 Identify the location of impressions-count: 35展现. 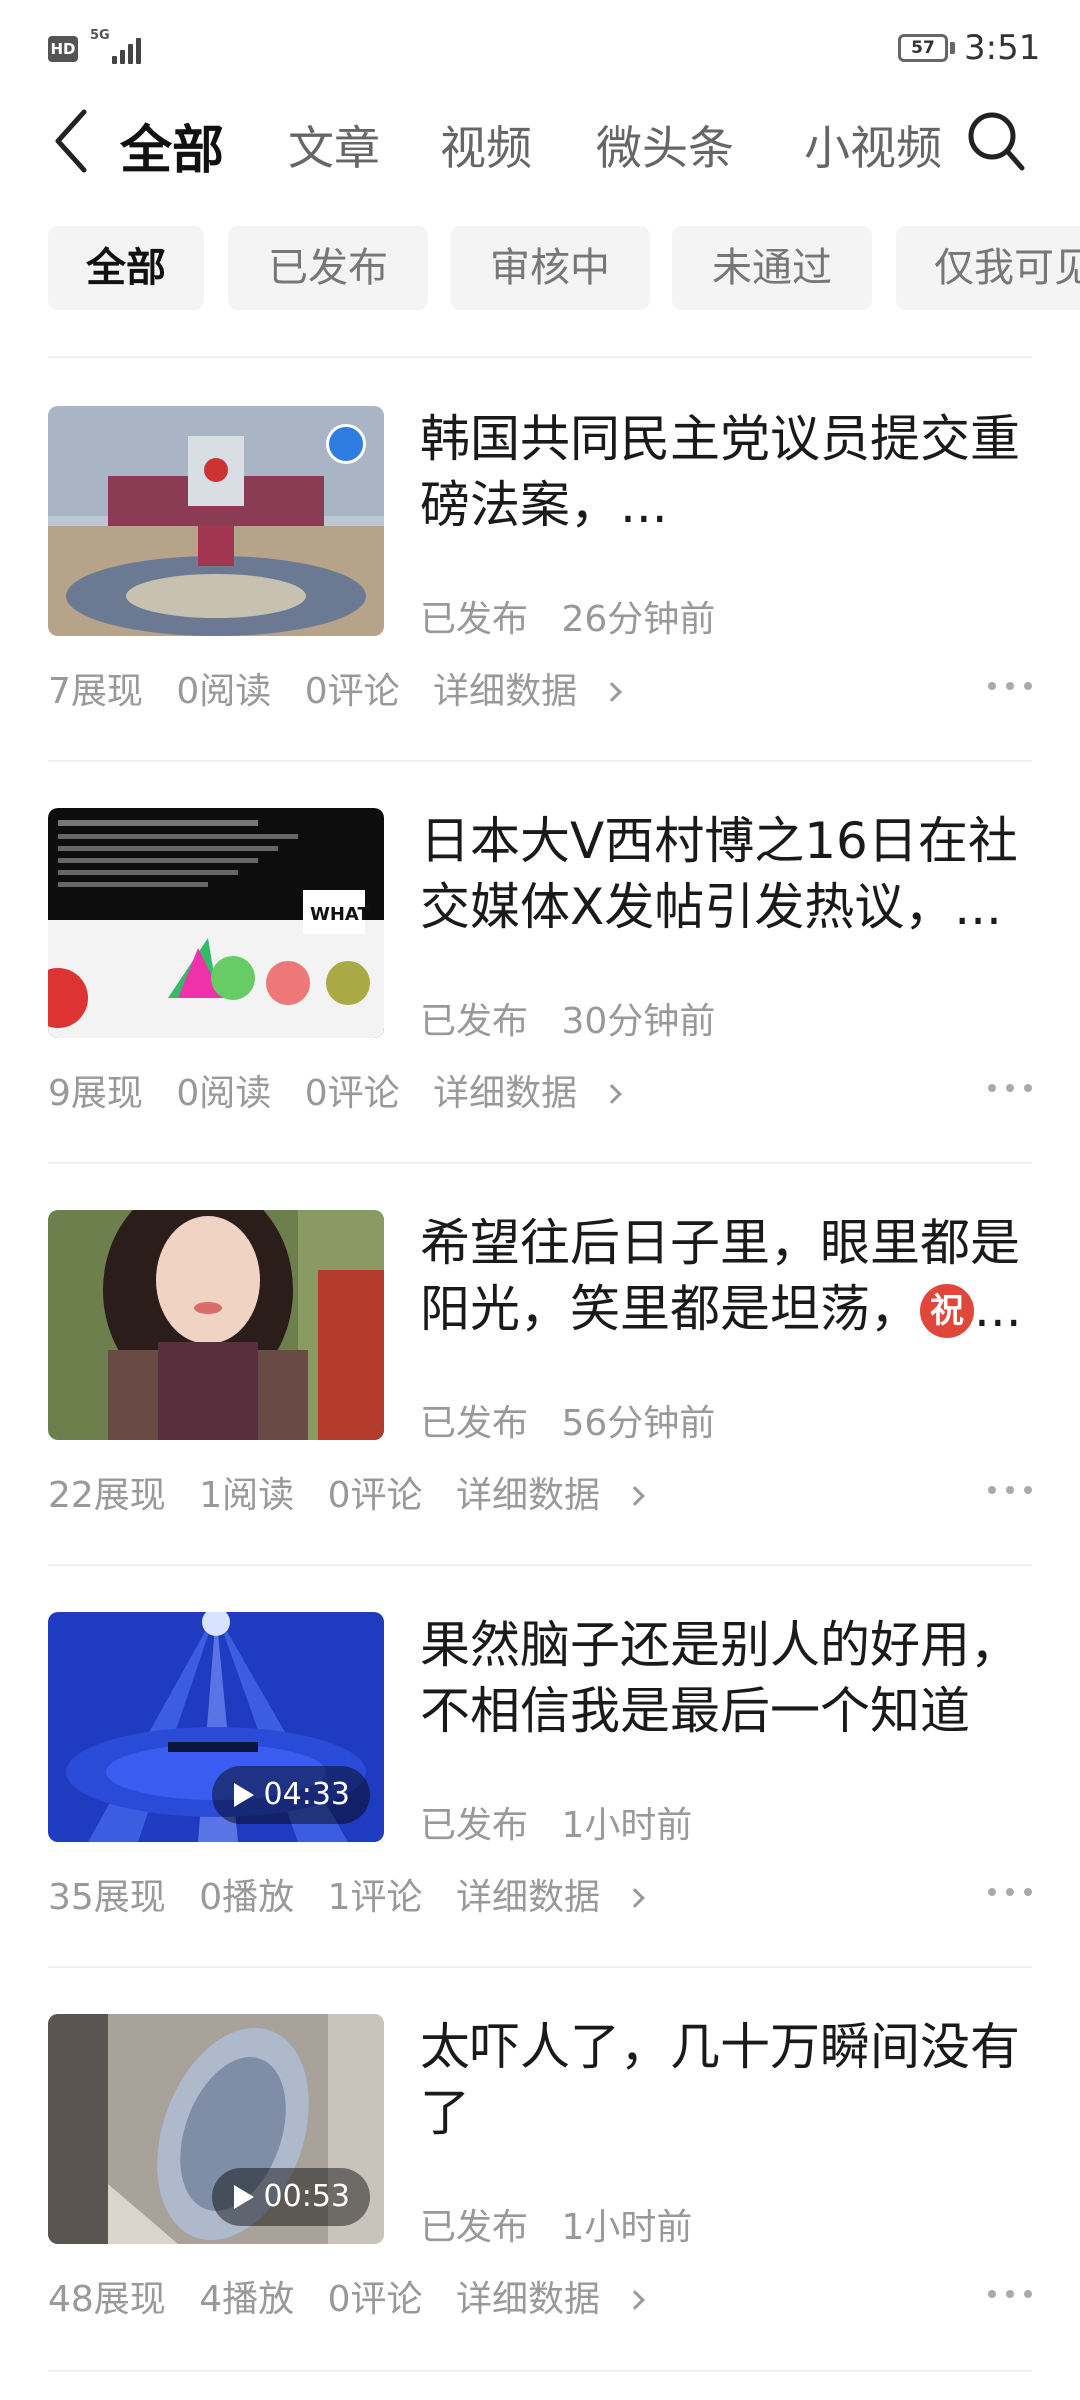
(107, 1897).